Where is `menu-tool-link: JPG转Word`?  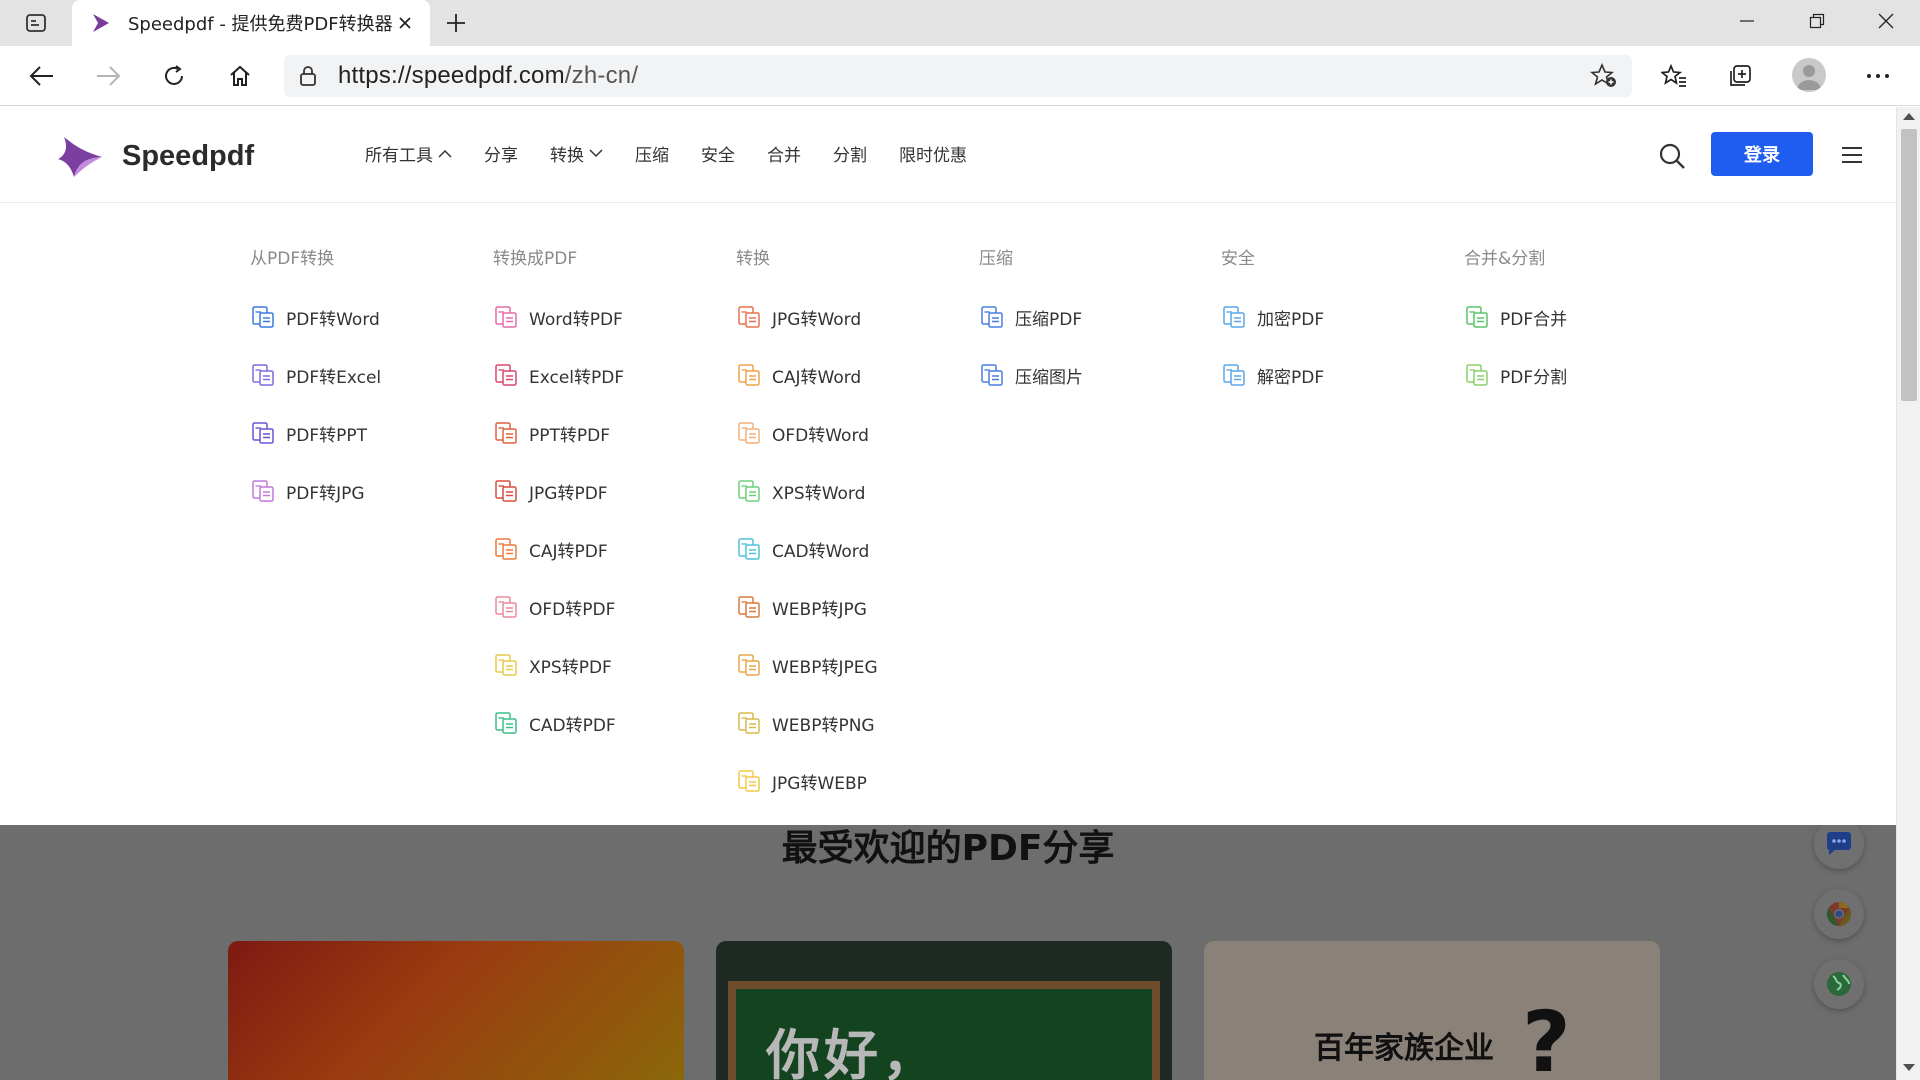
menu-tool-link: JPG转Word is located at coordinates (846, 317).